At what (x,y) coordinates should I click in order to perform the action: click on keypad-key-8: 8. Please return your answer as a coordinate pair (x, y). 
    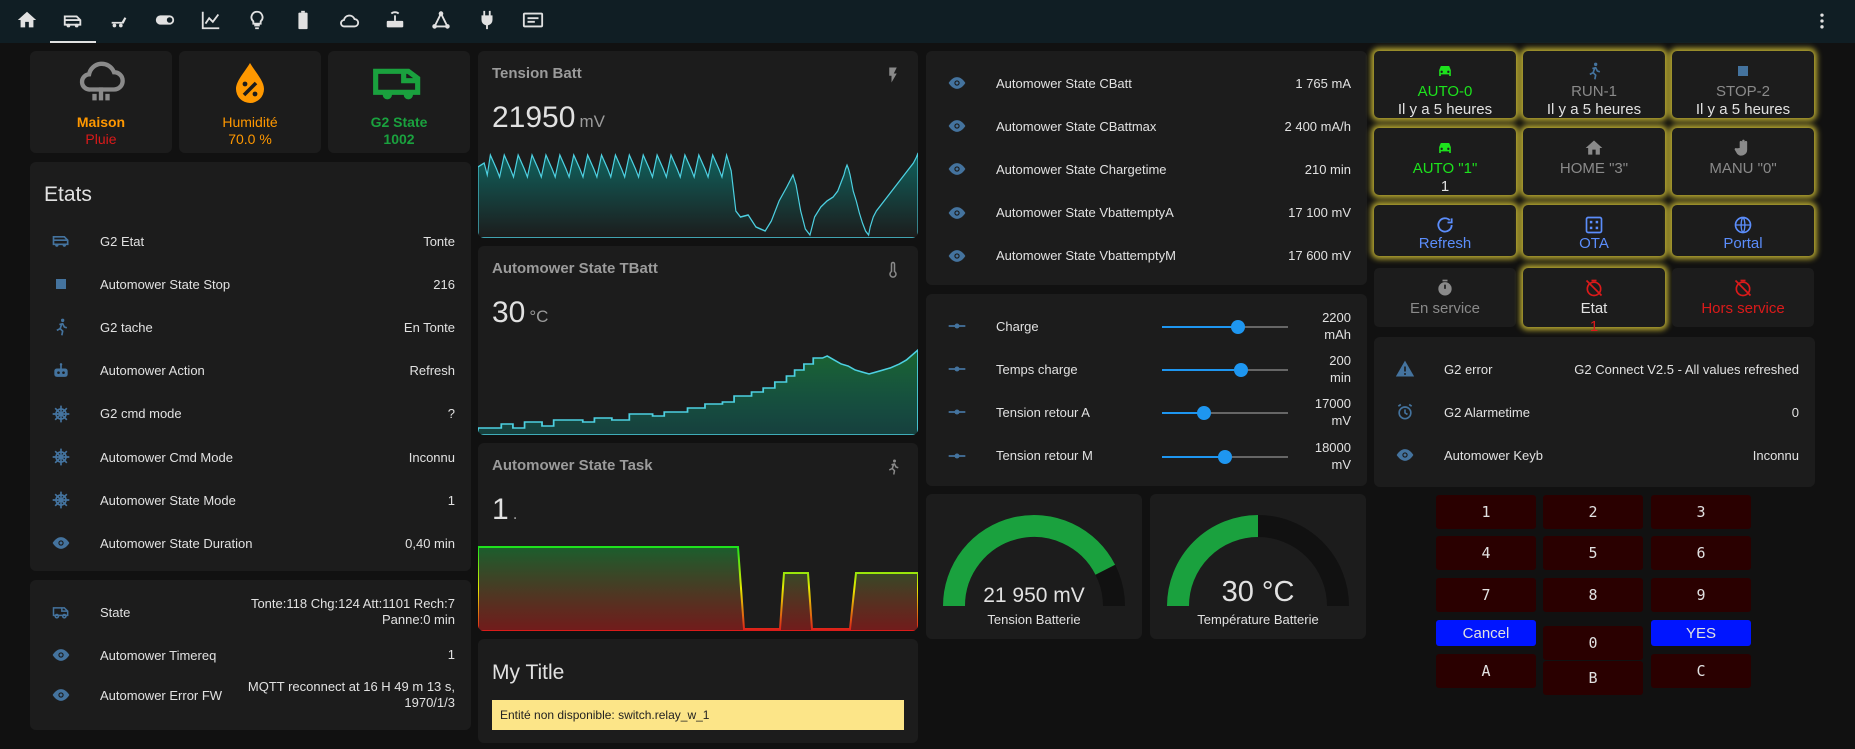
    Looking at the image, I should click on (1593, 595).